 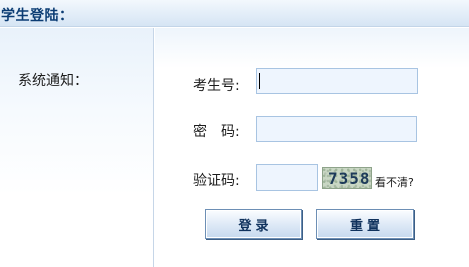 I want to click on form-panel-background, so click(x=312, y=48).